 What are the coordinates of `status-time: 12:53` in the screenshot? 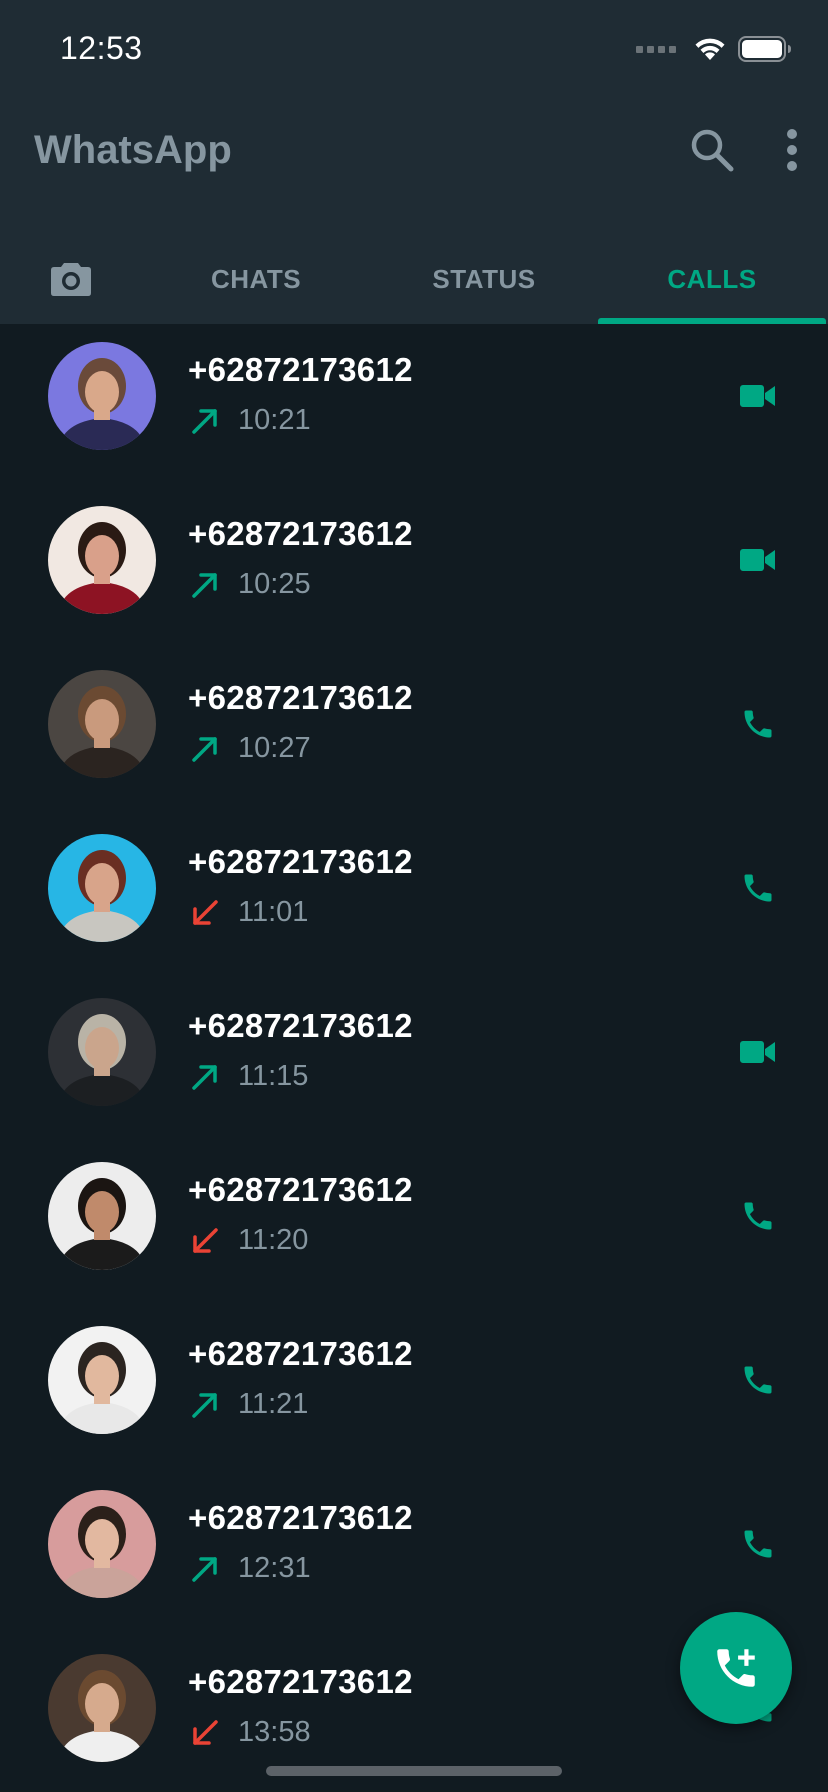 It's located at (101, 48).